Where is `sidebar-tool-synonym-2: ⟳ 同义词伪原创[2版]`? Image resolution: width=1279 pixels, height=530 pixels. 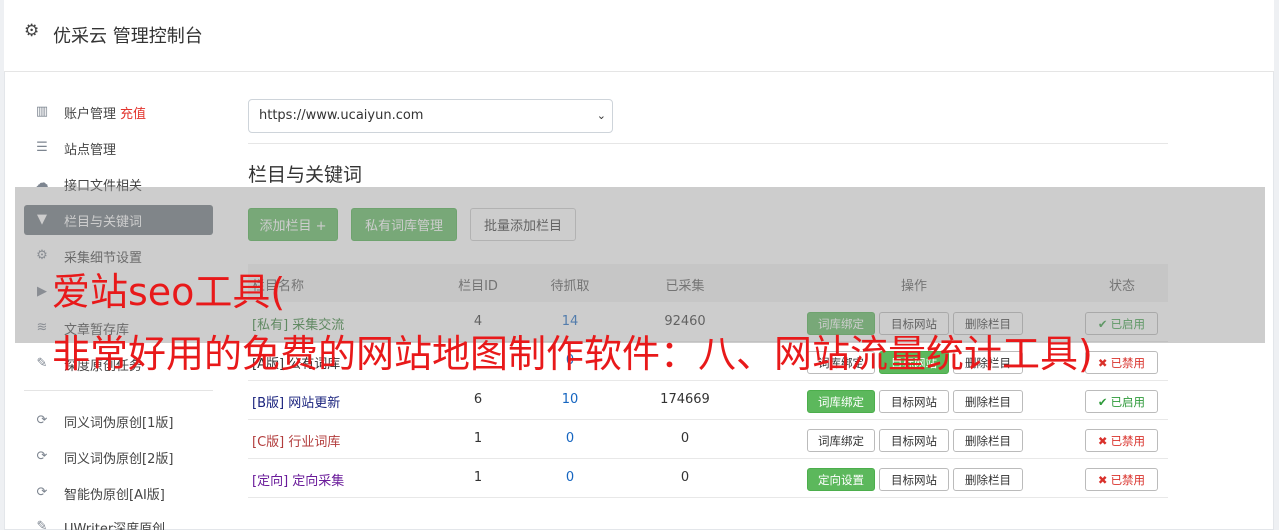 sidebar-tool-synonym-2: ⟳ 同义词伪原创[2版] is located at coordinates (118, 457).